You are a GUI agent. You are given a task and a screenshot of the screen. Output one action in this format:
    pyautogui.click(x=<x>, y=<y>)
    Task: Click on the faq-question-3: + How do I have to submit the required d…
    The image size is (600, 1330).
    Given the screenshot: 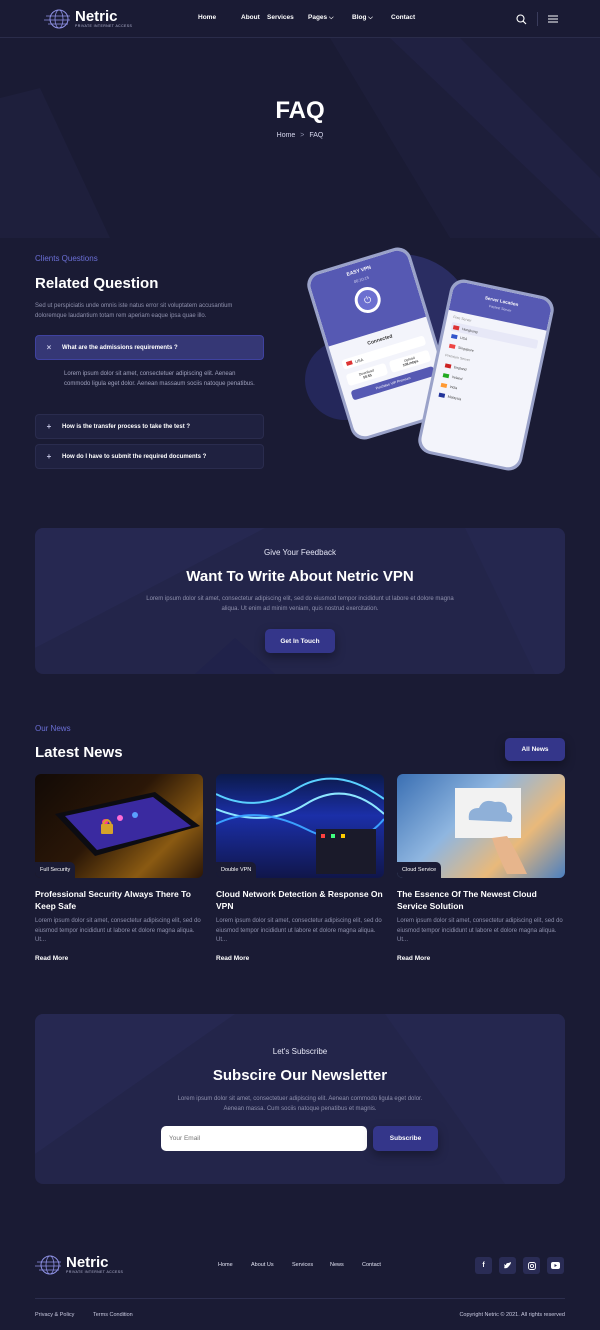 What is the action you would take?
    pyautogui.click(x=149, y=456)
    